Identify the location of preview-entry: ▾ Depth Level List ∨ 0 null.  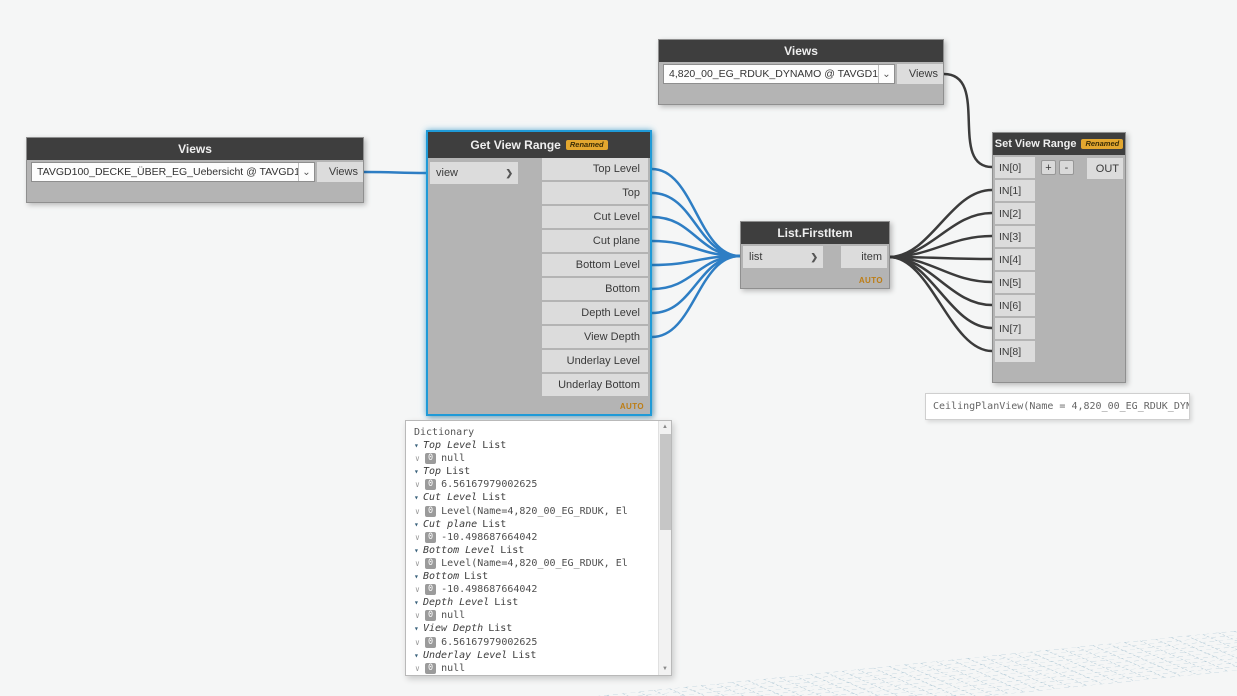
(536, 609).